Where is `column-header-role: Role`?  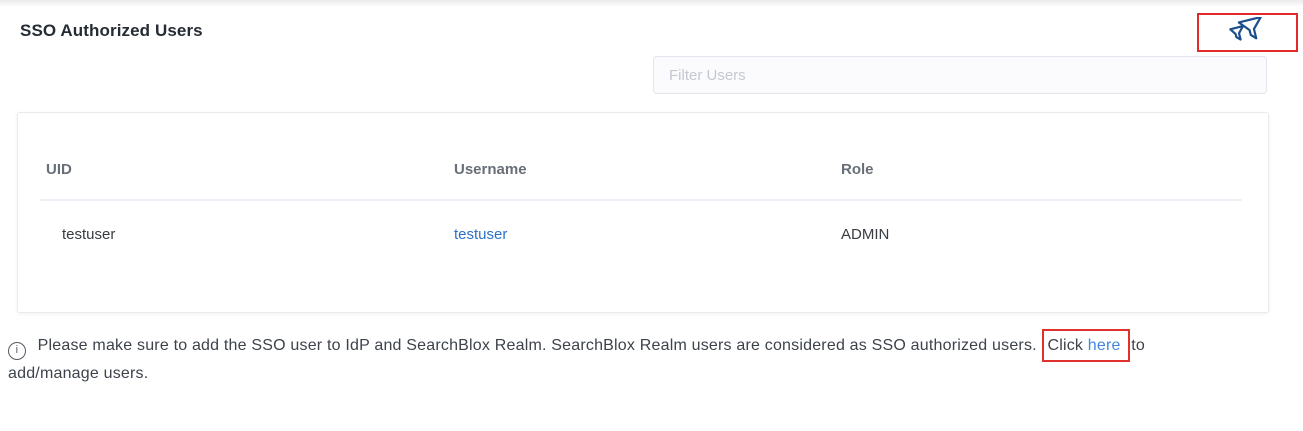
column-header-role: Role is located at coordinates (857, 169).